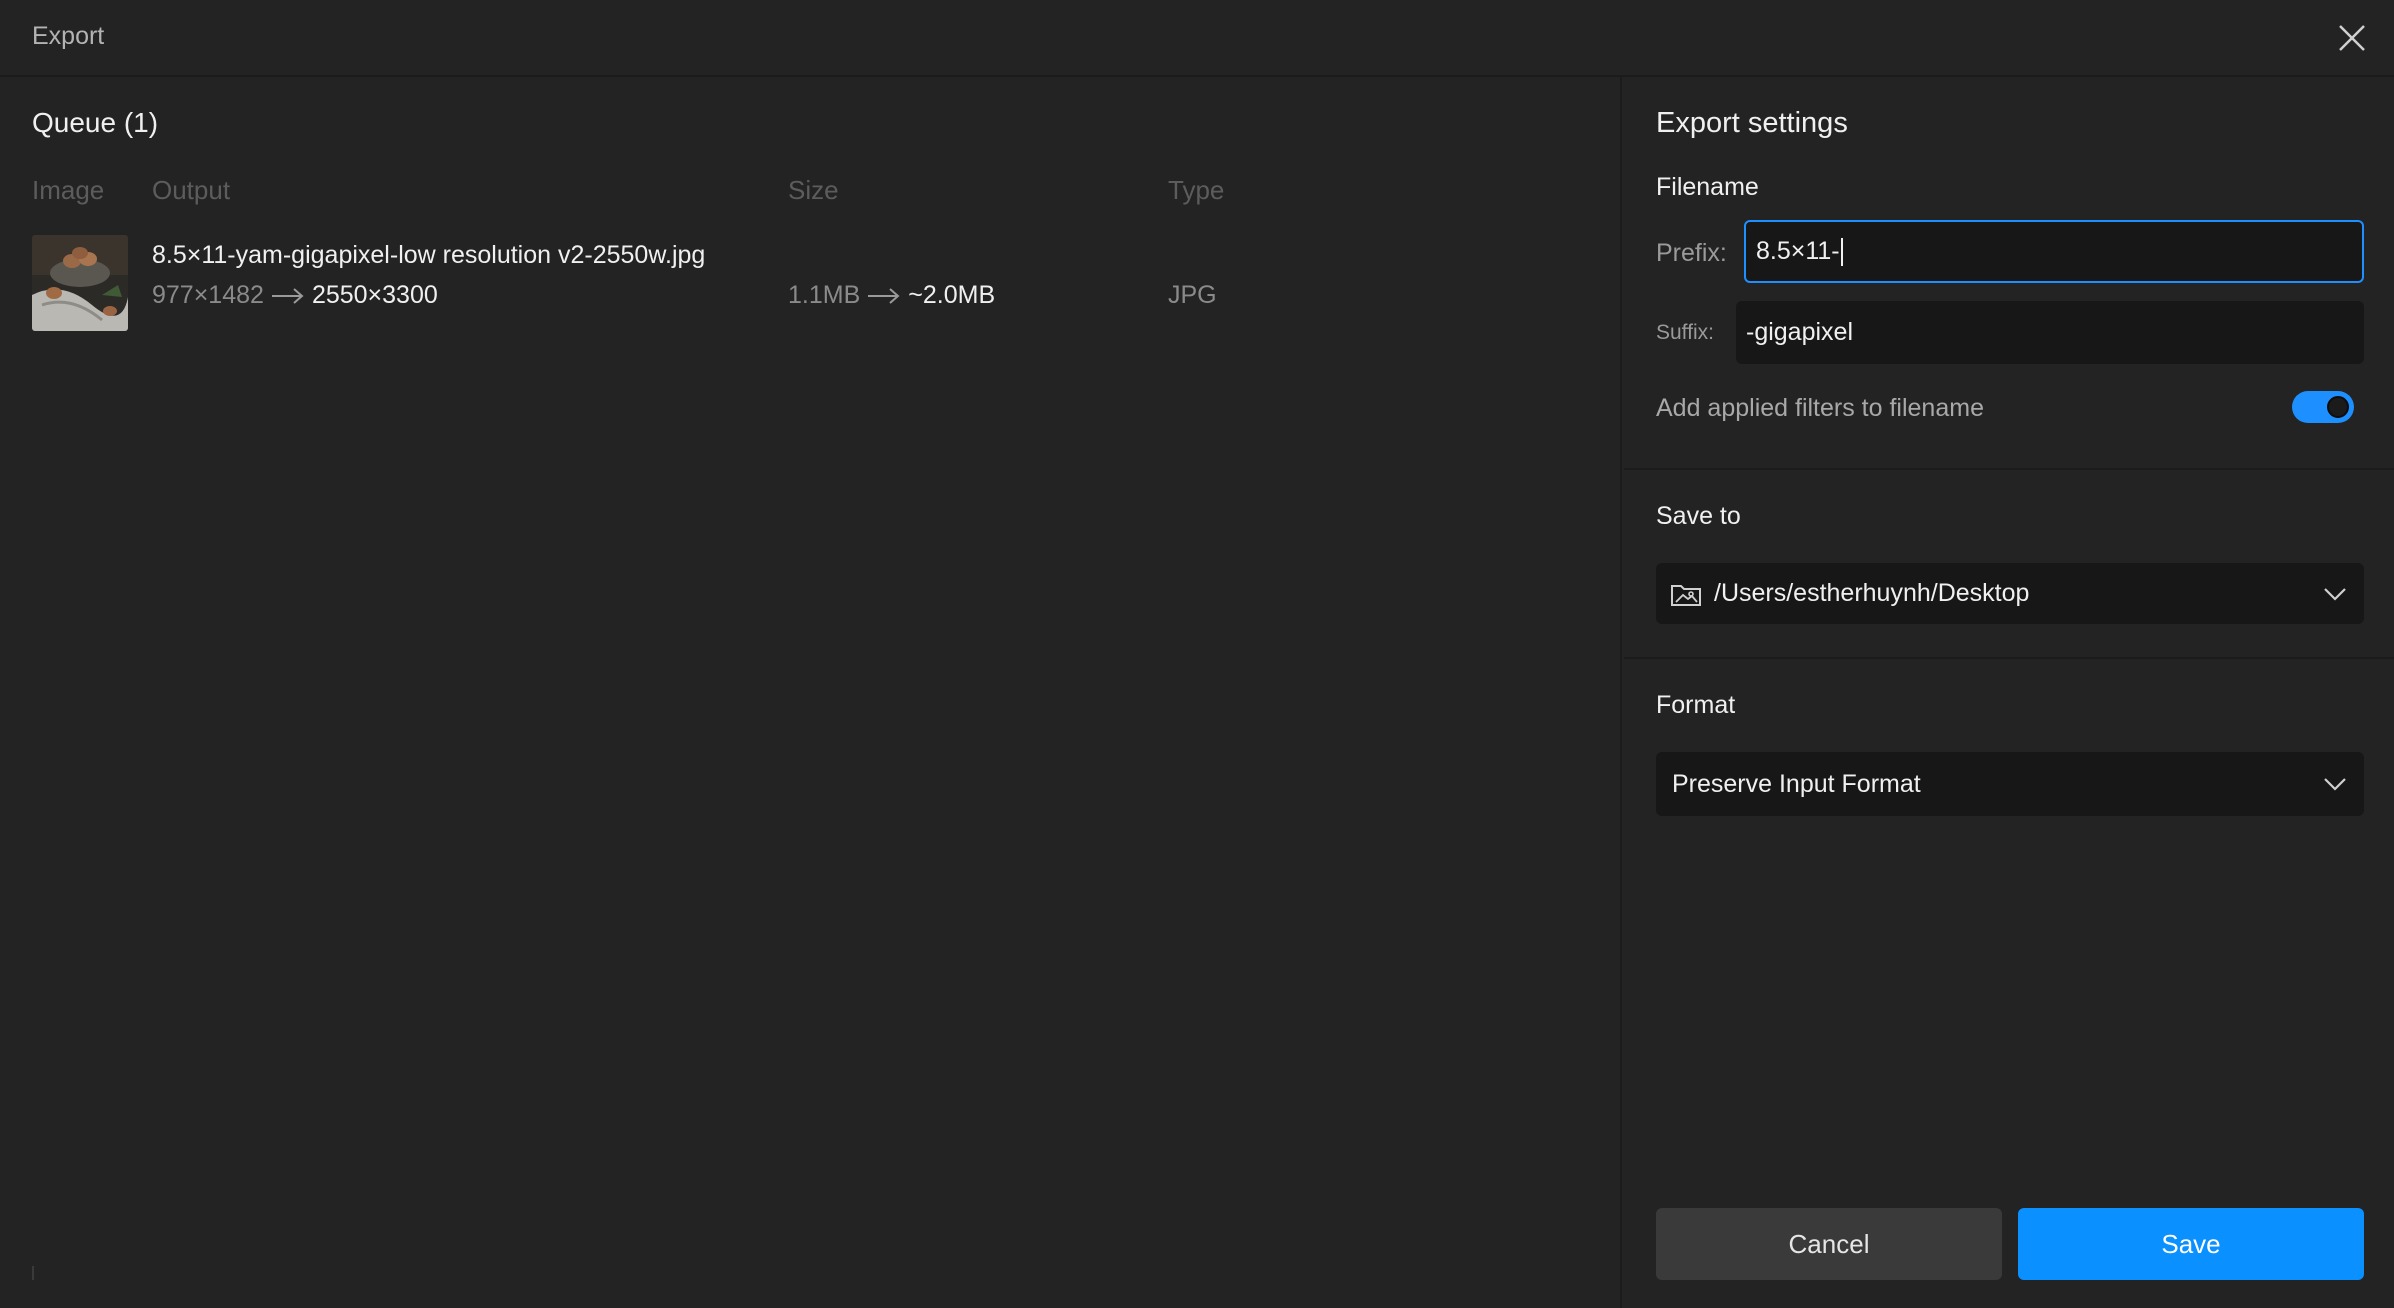 The width and height of the screenshot is (2394, 1308). What do you see at coordinates (95, 122) in the screenshot?
I see `queue-title: Queue (1)` at bounding box center [95, 122].